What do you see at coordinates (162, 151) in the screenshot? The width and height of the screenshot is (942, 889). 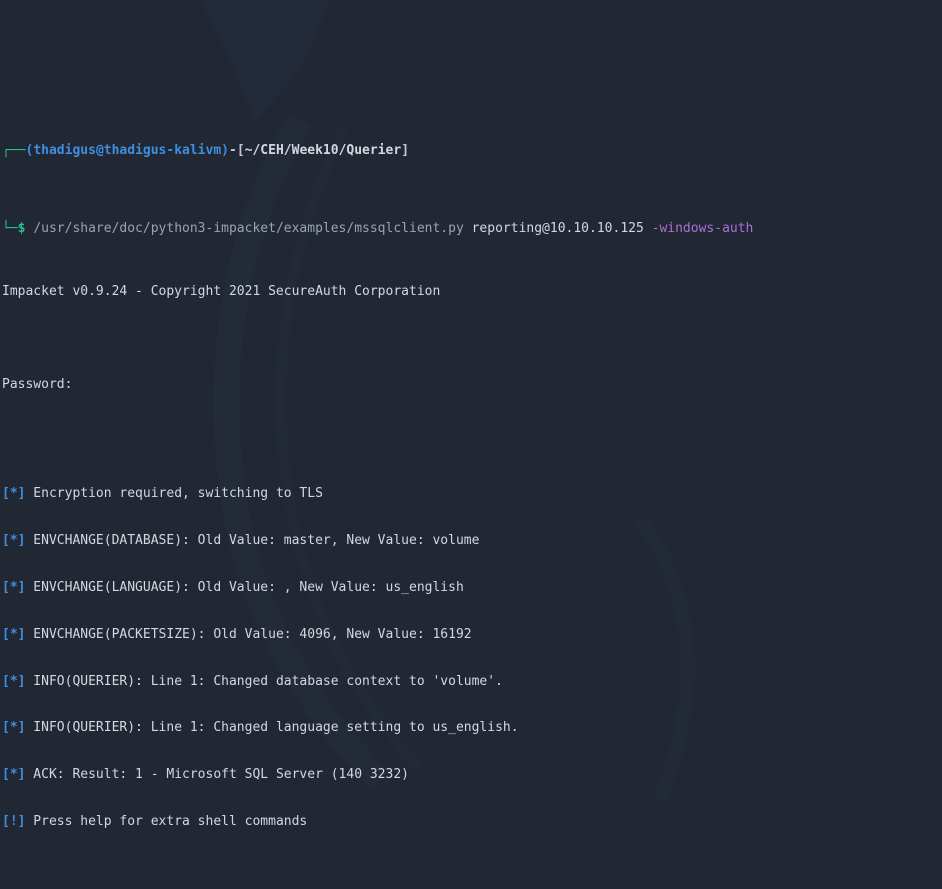 I see `prompt-host: thadigus-kalivm` at bounding box center [162, 151].